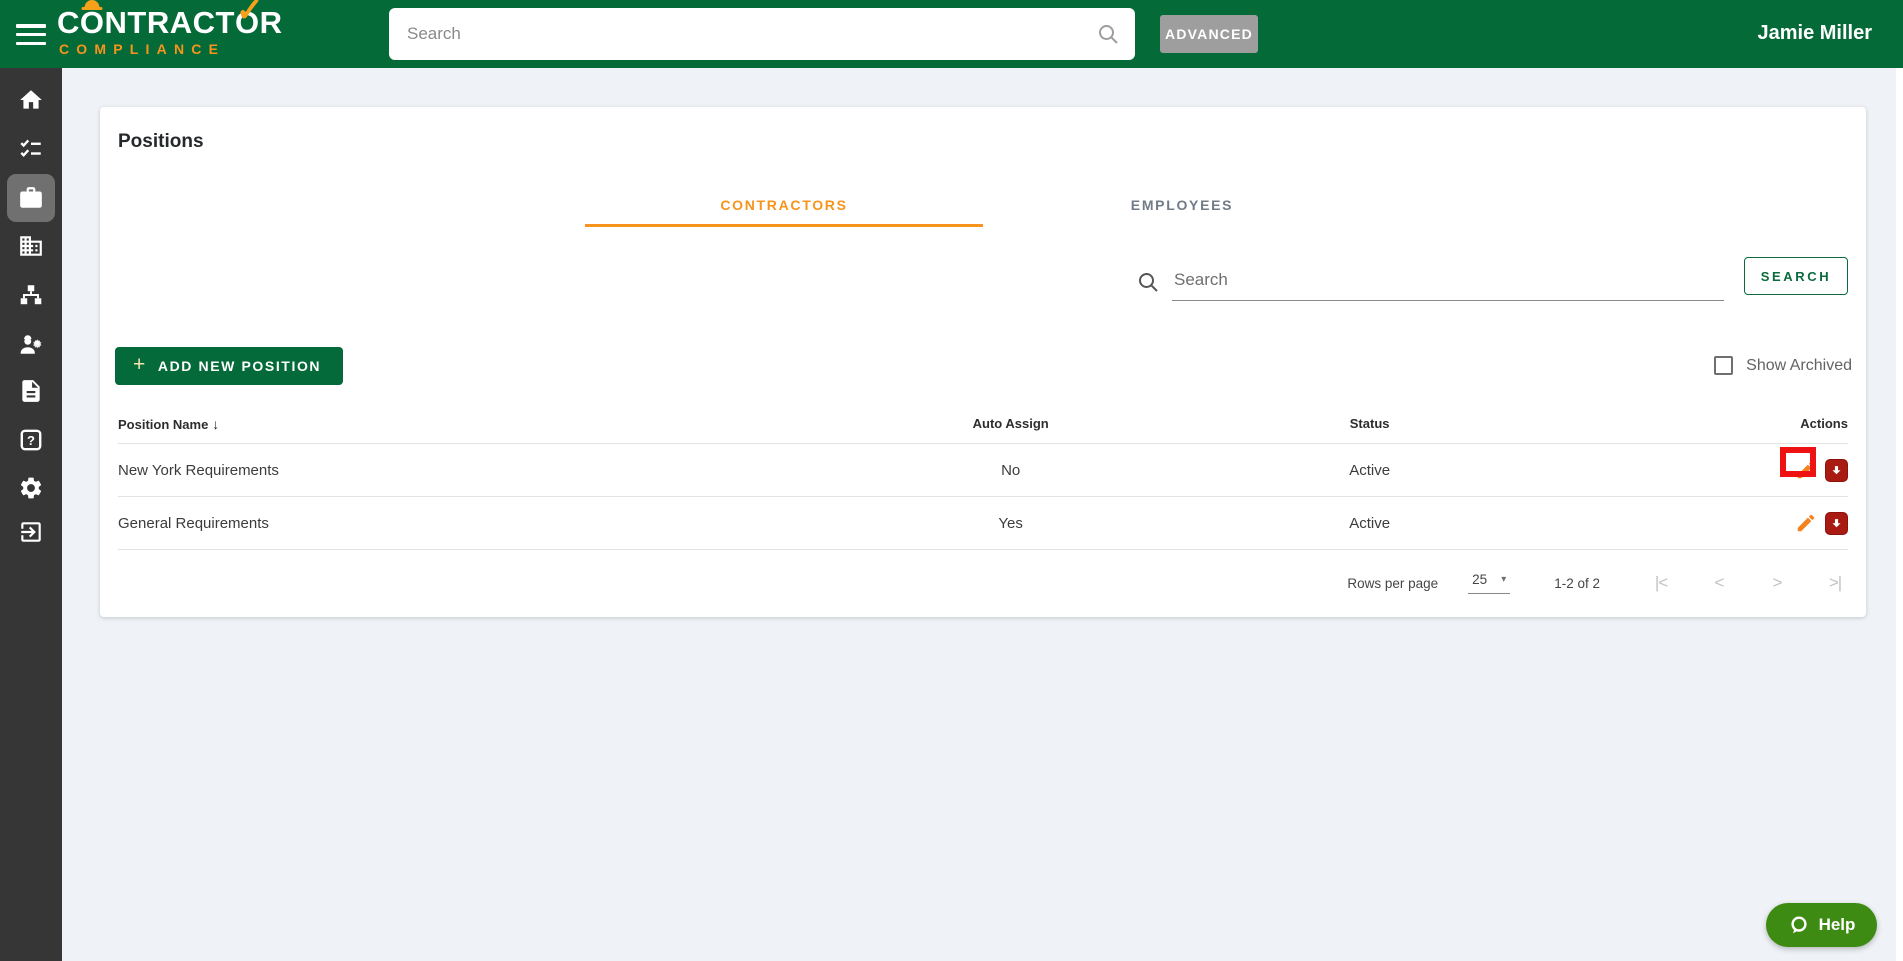 Image resolution: width=1903 pixels, height=961 pixels. I want to click on sidebar-item-logout, so click(31, 532).